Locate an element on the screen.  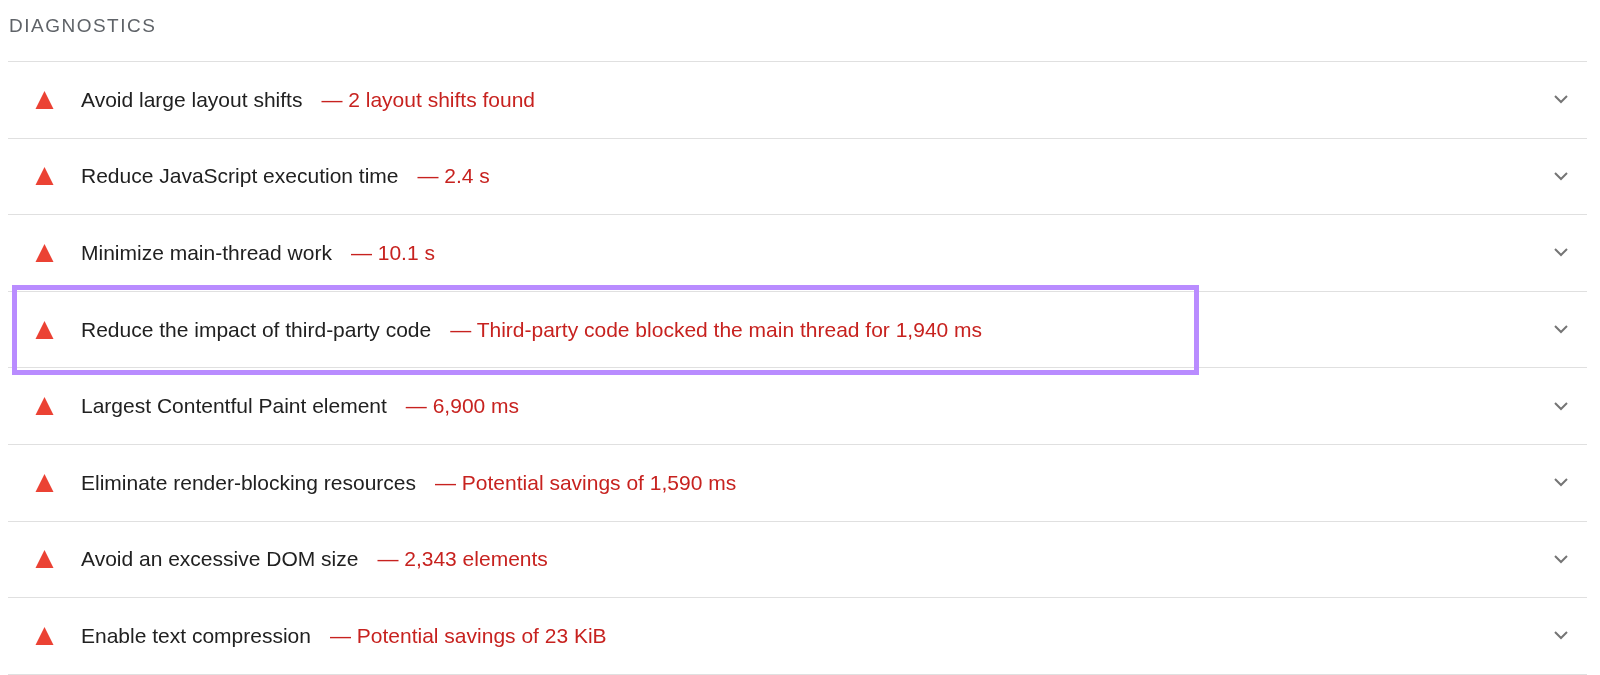
audit-title: Eliminate render-blocking resources is located at coordinates (248, 482).